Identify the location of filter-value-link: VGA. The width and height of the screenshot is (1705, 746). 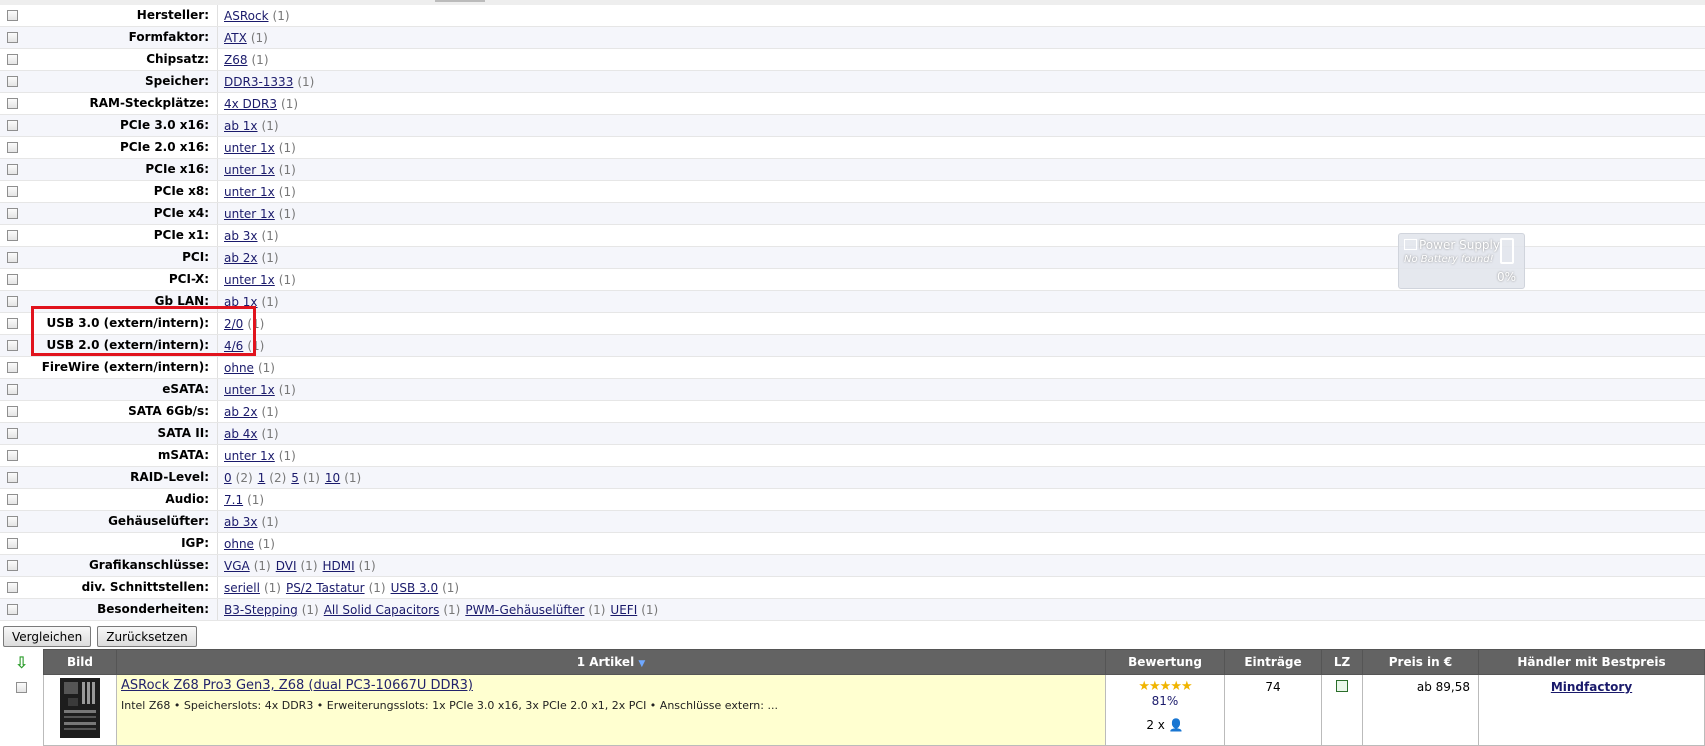
(237, 566).